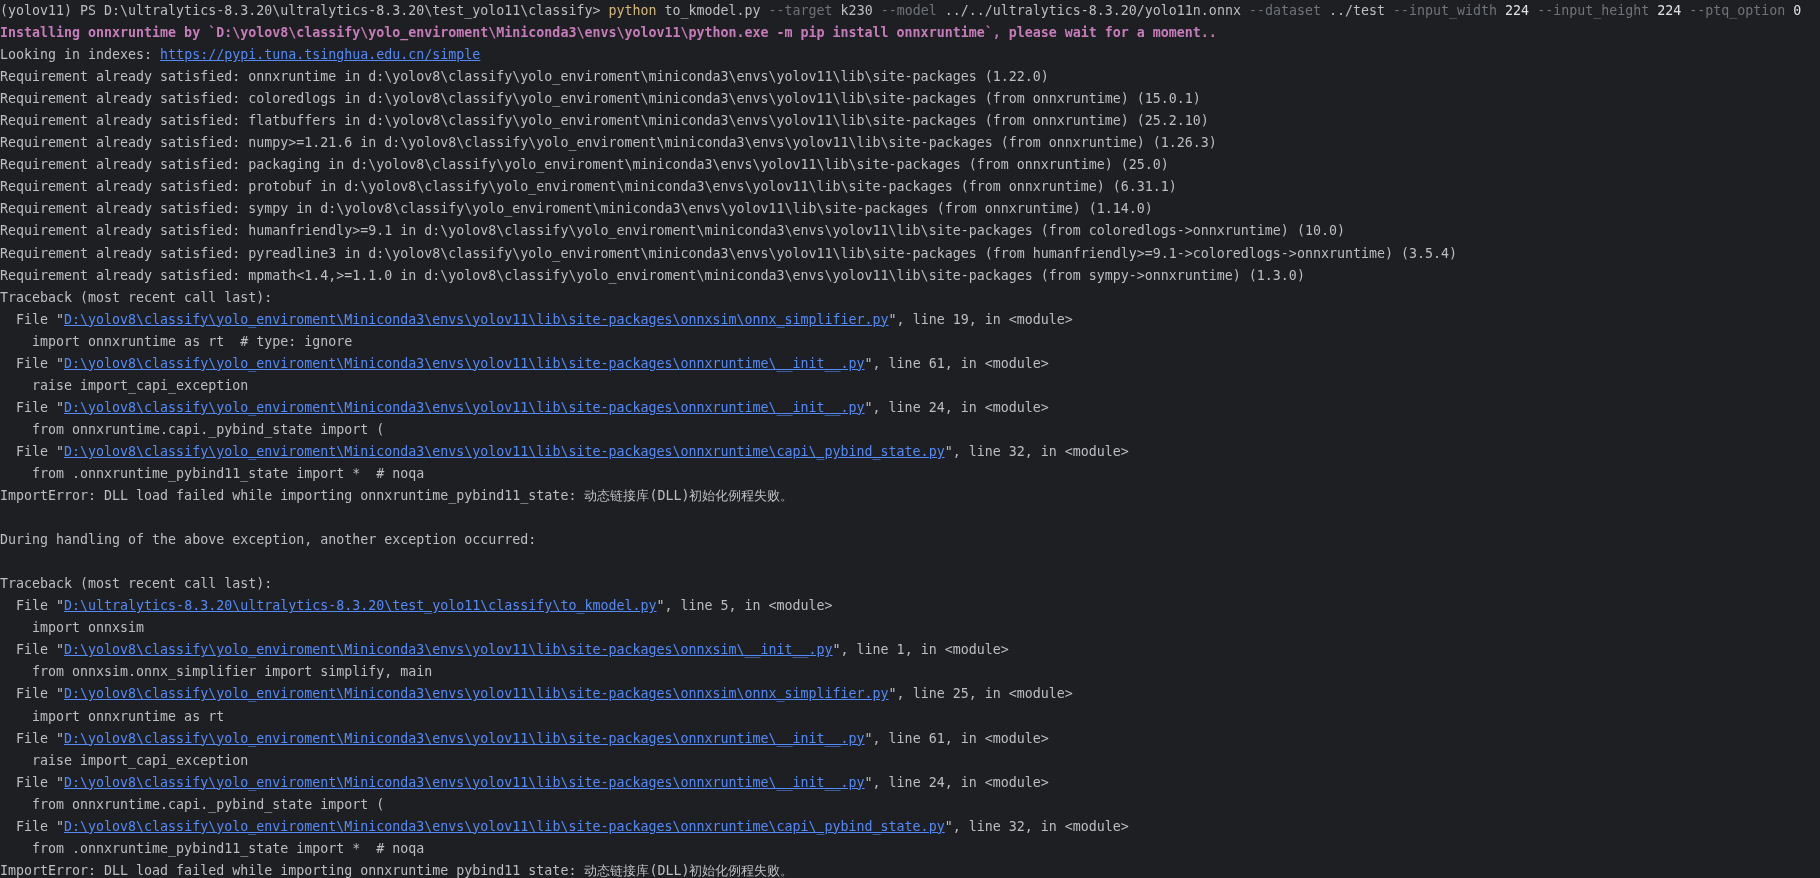 This screenshot has height=878, width=1820. Describe the element at coordinates (232, 672) in the screenshot. I see `terminal-line: from onnxsim.onnx_simplifier import simplify, main` at that location.